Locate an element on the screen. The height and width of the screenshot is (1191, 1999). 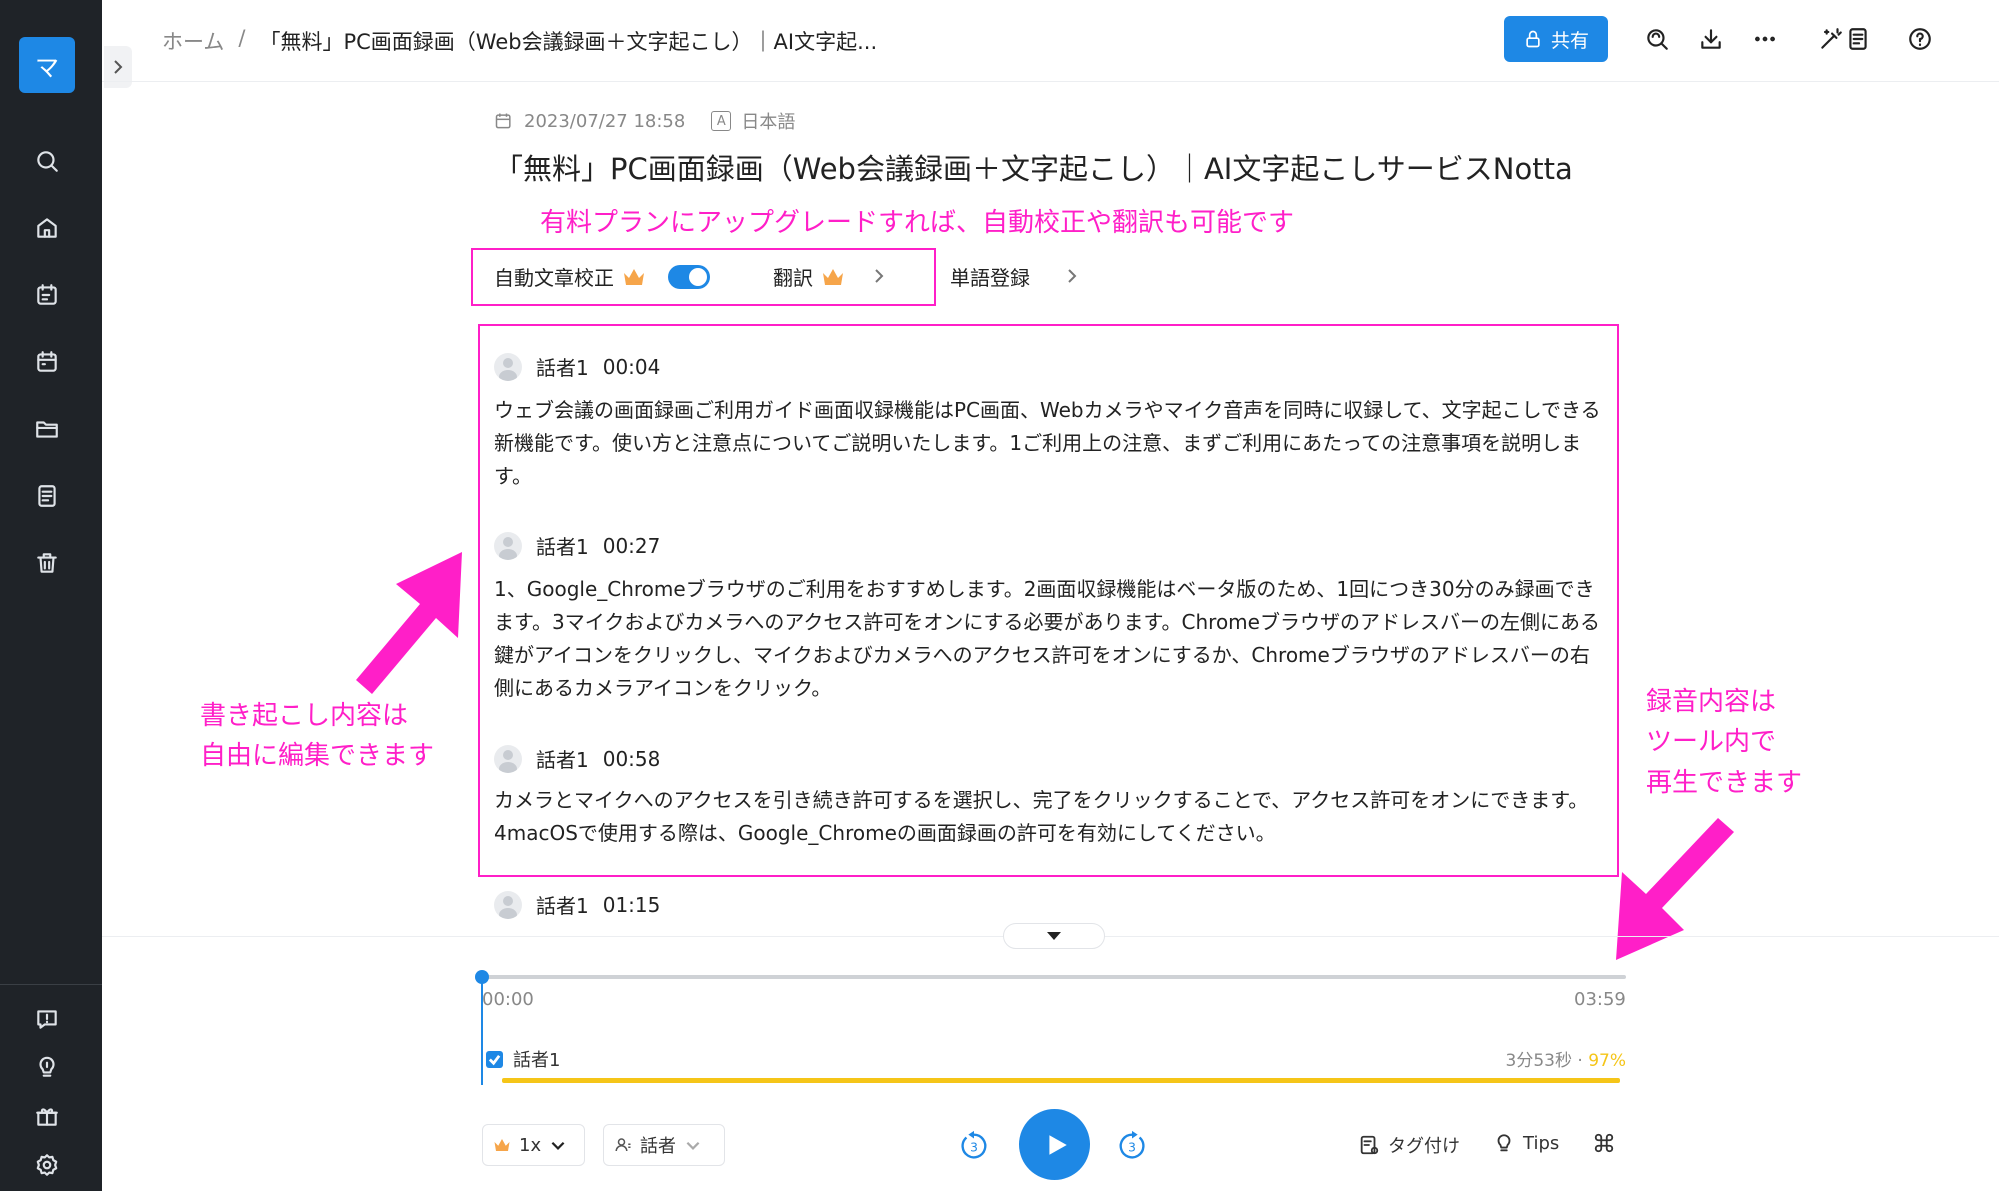
speaker-track-bar is located at coordinates (1061, 1080).